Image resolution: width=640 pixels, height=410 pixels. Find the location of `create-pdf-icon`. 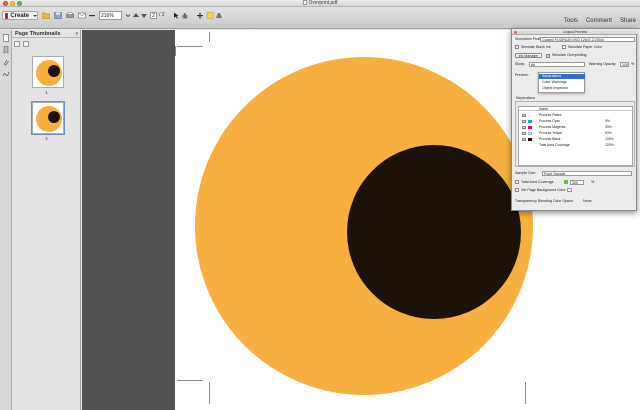

create-pdf-icon is located at coordinates (7, 15).